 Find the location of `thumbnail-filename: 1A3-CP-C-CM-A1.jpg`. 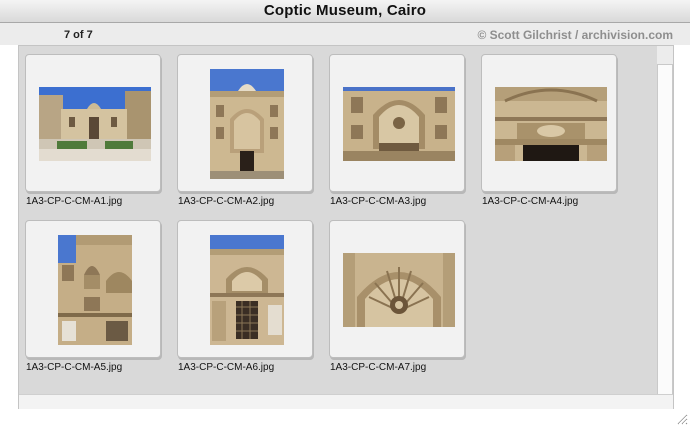

thumbnail-filename: 1A3-CP-C-CM-A1.jpg is located at coordinates (74, 201).